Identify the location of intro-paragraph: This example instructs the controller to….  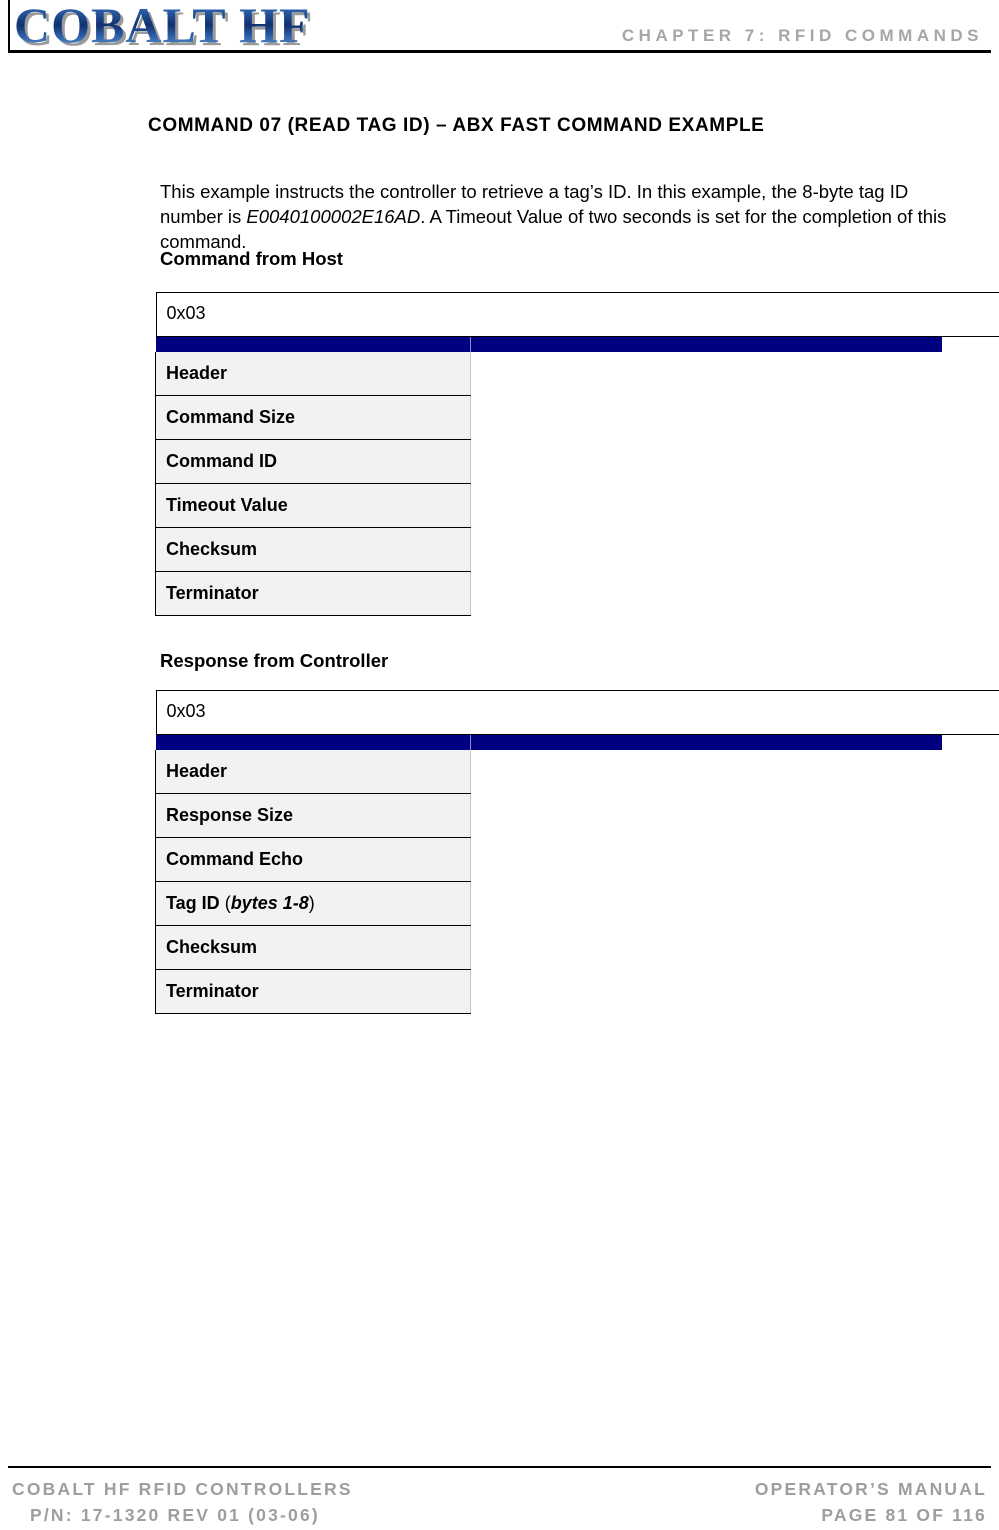
(555, 216).